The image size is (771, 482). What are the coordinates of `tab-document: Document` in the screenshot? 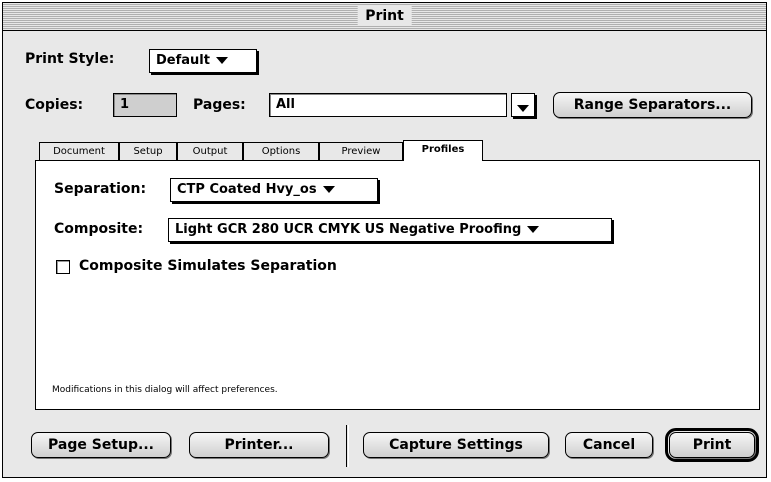 It's located at (79, 151).